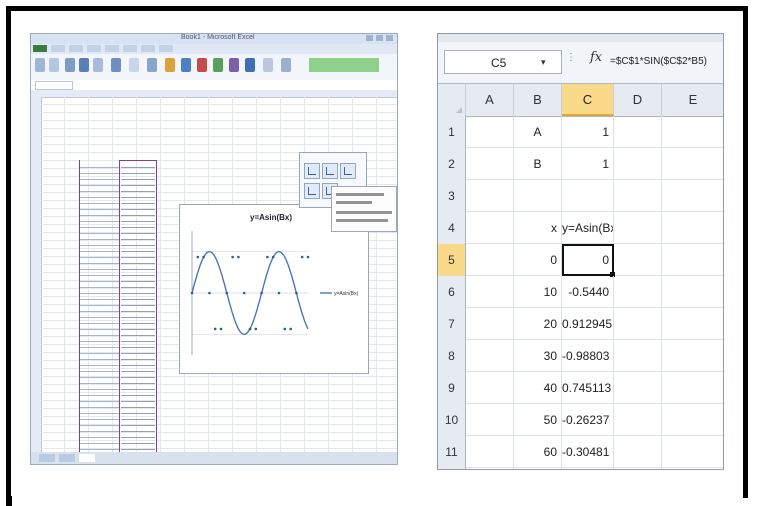 The height and width of the screenshot is (506, 760). Describe the element at coordinates (588, 100) in the screenshot. I see `column-header-c: C` at that location.